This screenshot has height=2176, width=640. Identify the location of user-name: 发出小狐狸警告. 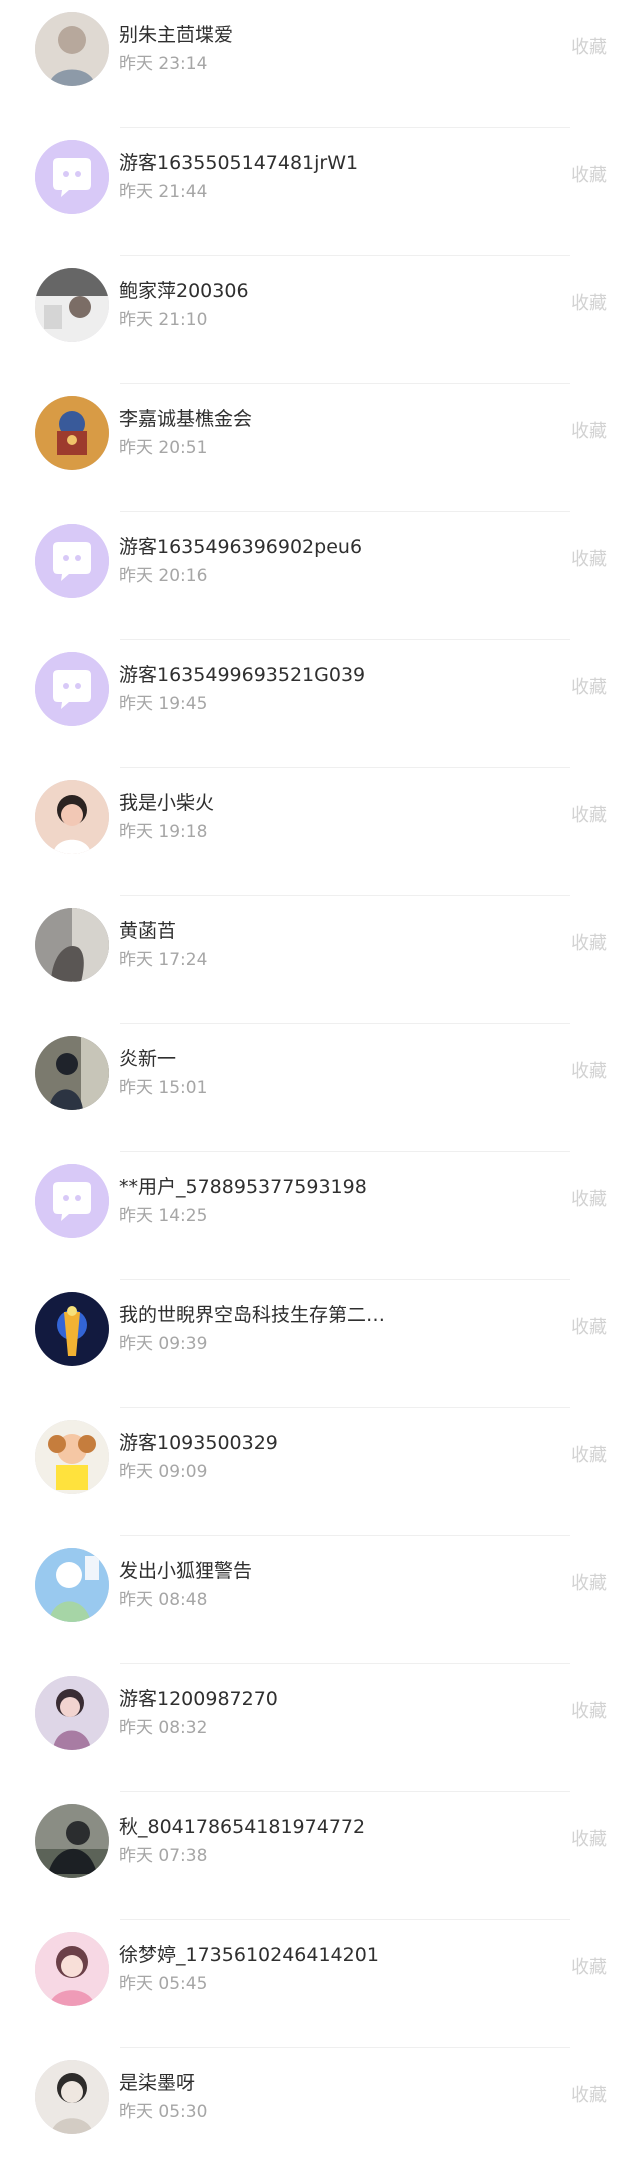
(186, 1571).